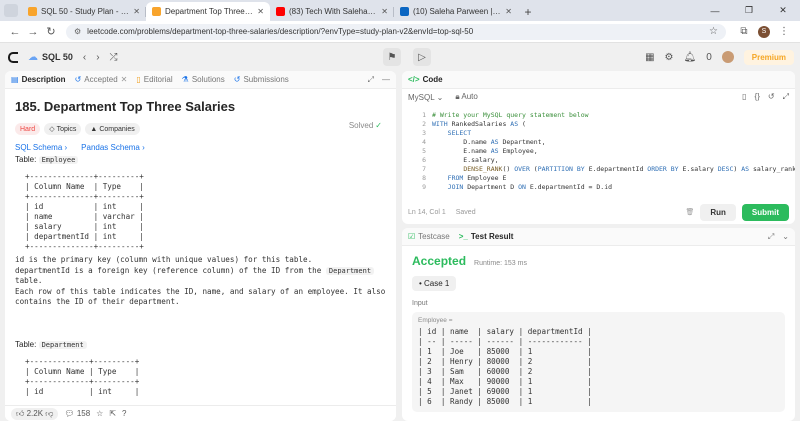 The height and width of the screenshot is (421, 800). What do you see at coordinates (200, 159) in the screenshot?
I see `table-label: Table: Employee` at bounding box center [200, 159].